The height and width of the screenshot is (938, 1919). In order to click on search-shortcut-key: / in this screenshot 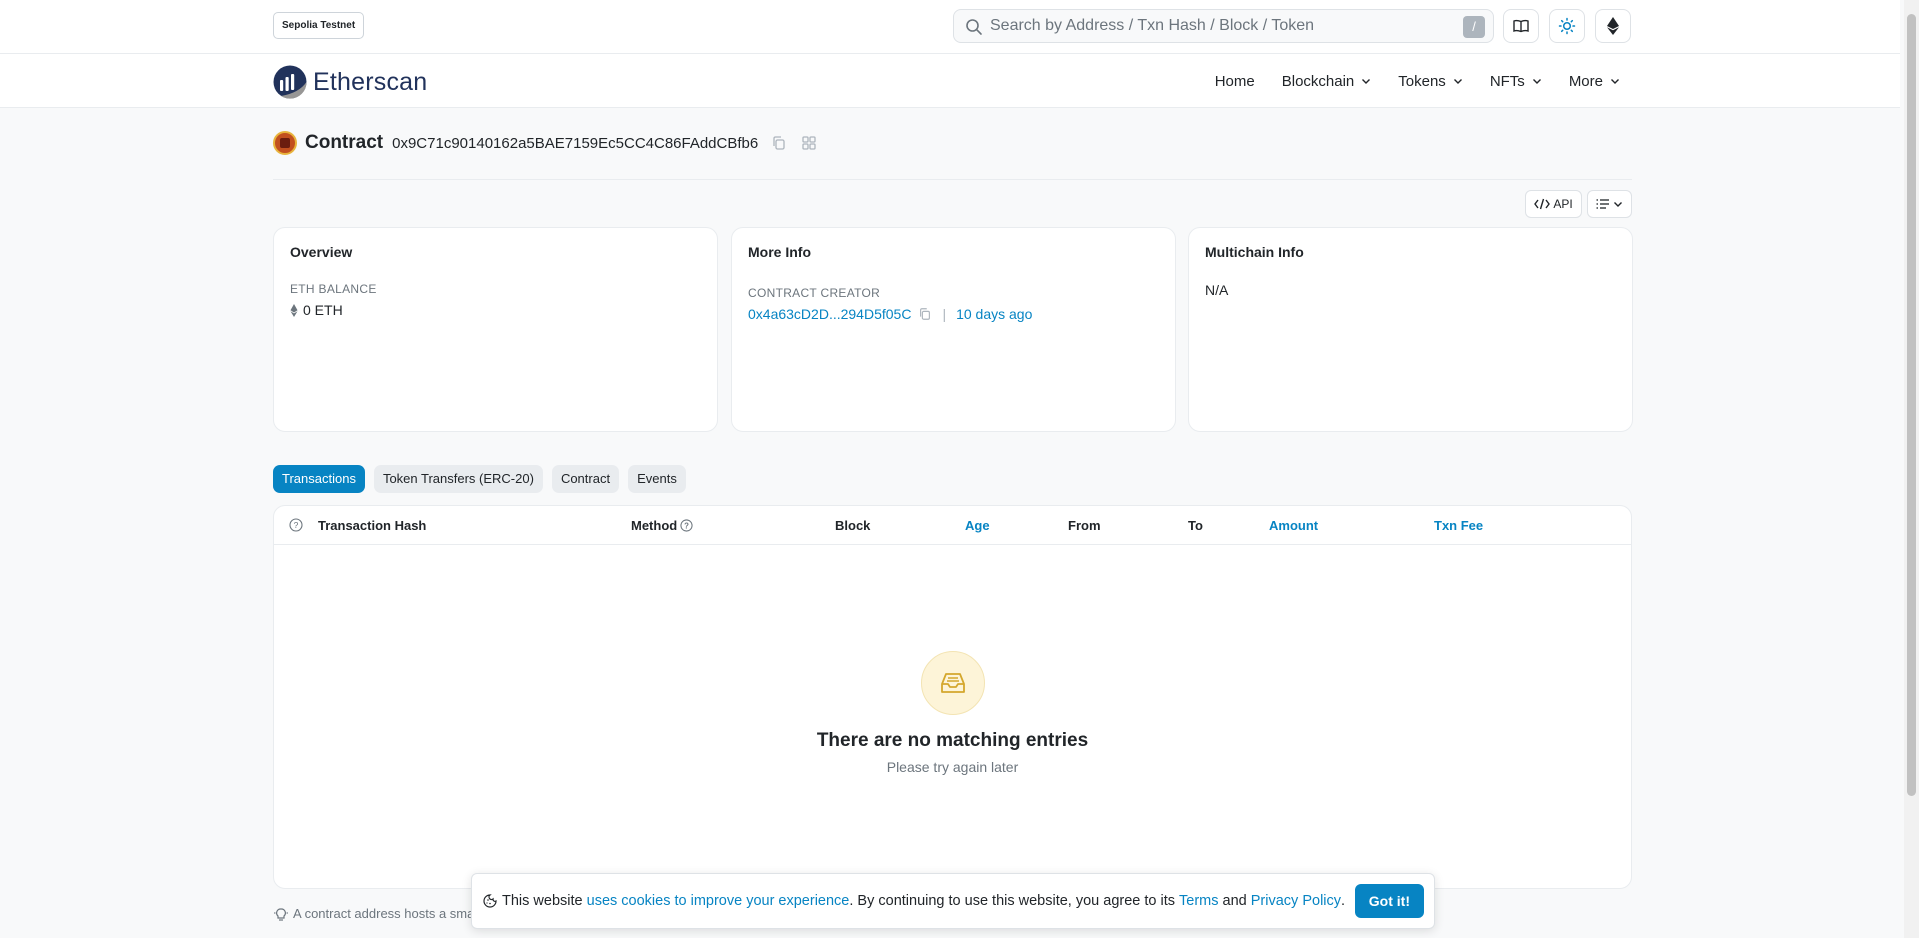, I will do `click(1474, 27)`.